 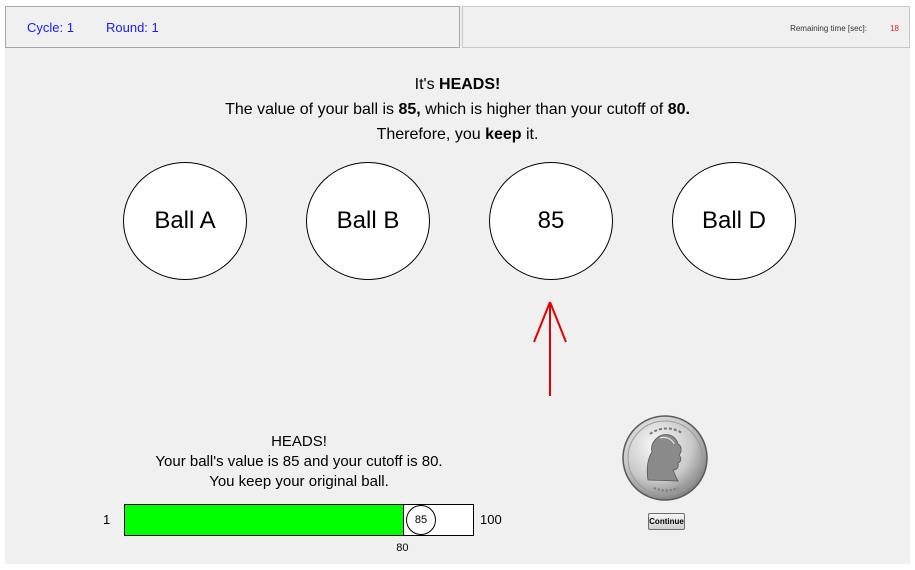 I want to click on decision-prefix: Therefore, you, so click(x=431, y=134).